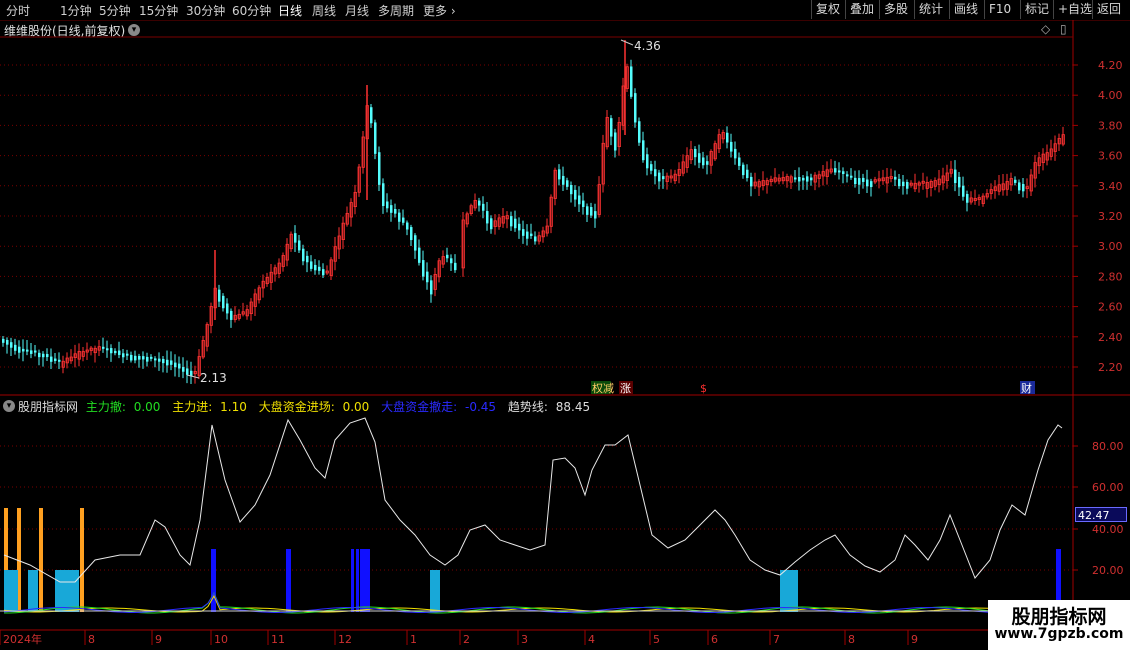 Image resolution: width=1130 pixels, height=650 pixels. I want to click on diamond-icon: ◇, so click(1045, 29).